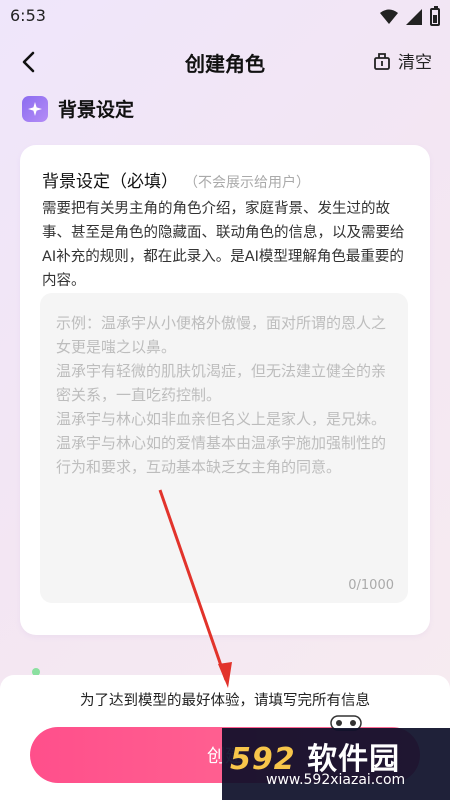 The image size is (450, 800). I want to click on section-header: 背景设定, so click(78, 108).